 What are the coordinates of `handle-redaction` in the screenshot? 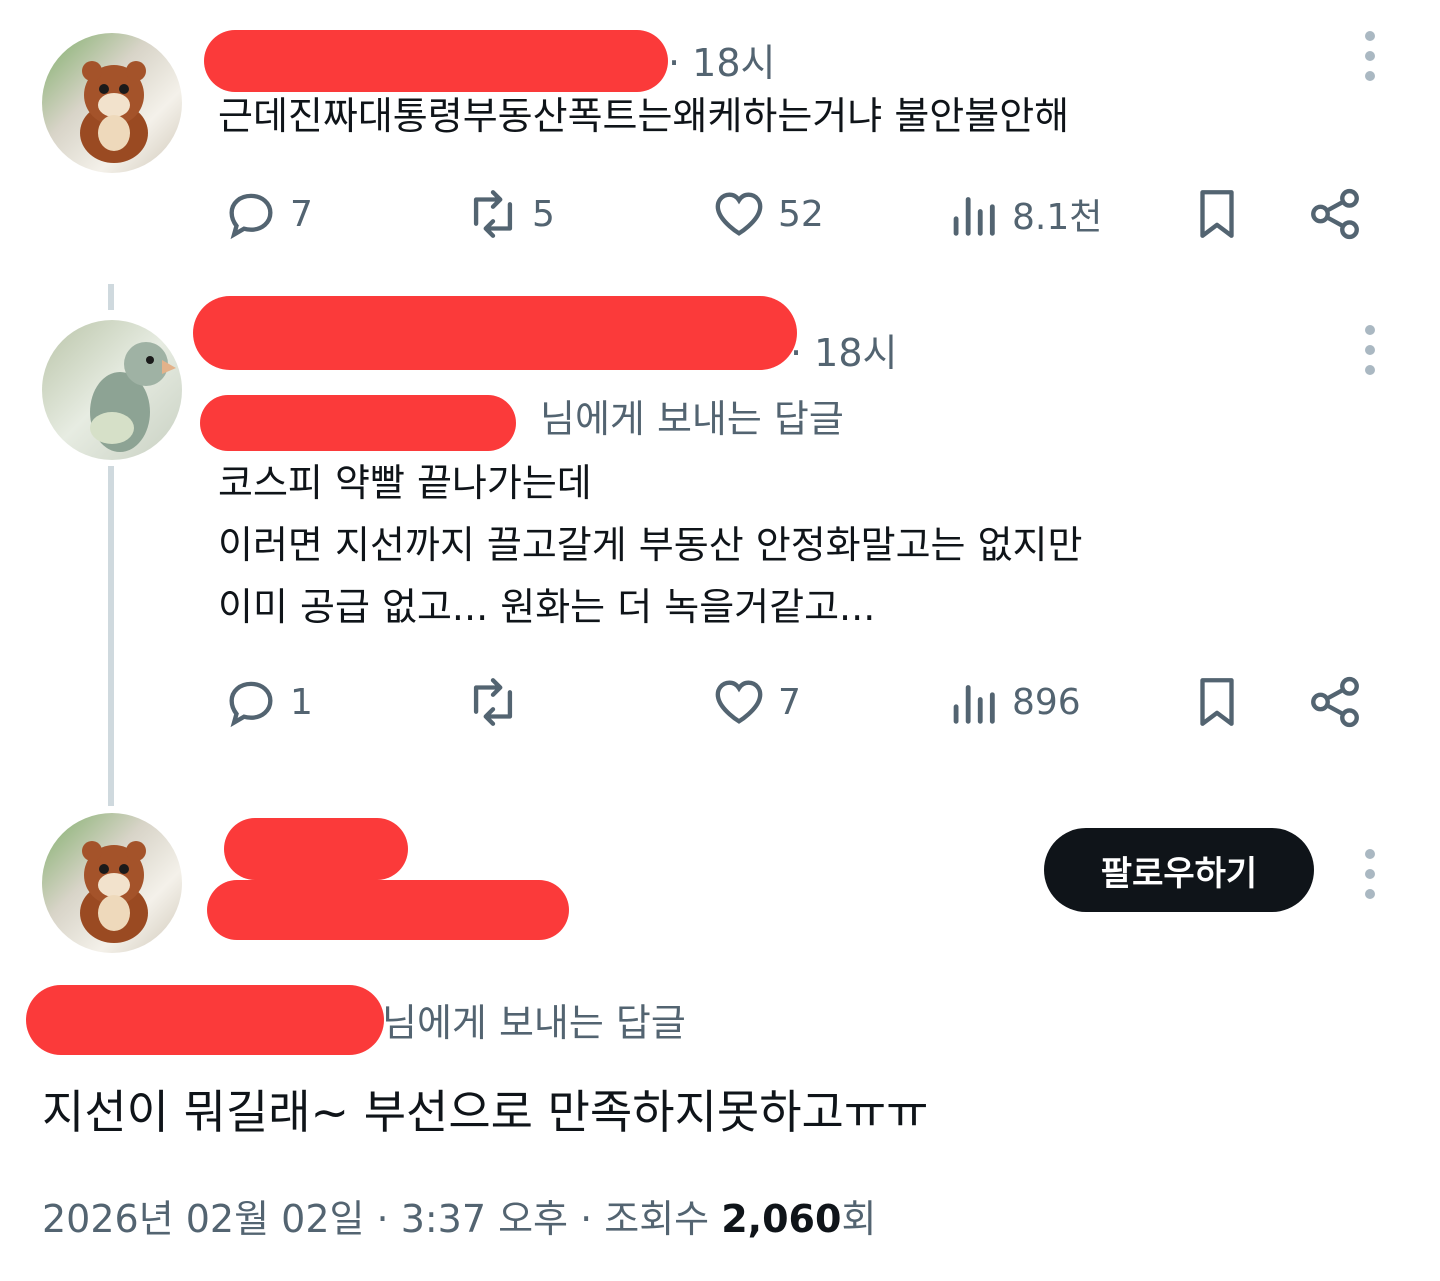 It's located at (388, 910).